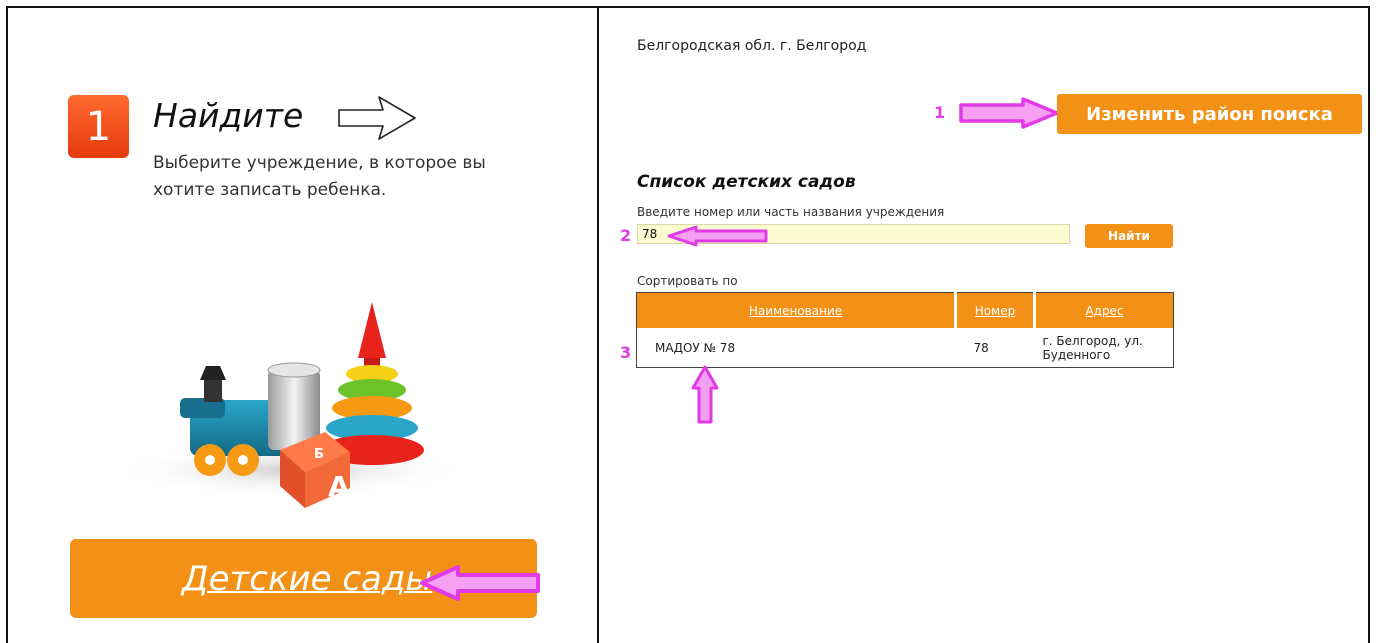 This screenshot has width=1376, height=643. I want to click on annotation-2: 2, so click(626, 235).